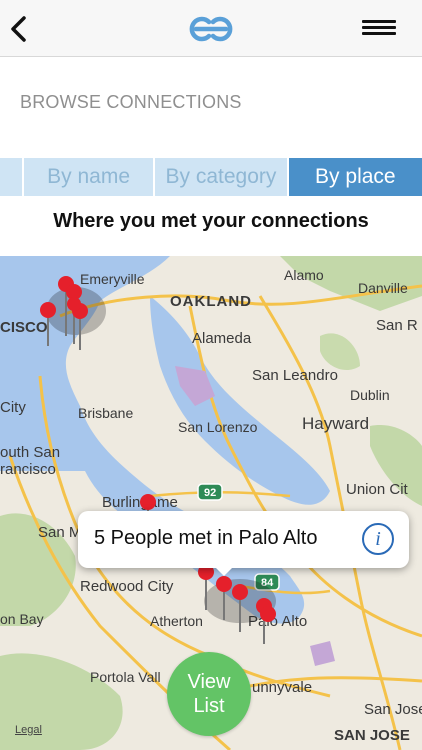 The width and height of the screenshot is (422, 750). What do you see at coordinates (176, 621) in the screenshot?
I see `map-label: Atherton` at bounding box center [176, 621].